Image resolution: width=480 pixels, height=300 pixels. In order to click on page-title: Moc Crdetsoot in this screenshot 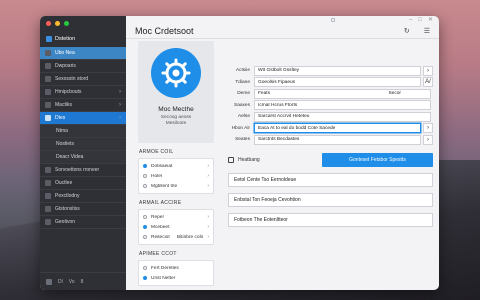, I will do `click(164, 30)`.